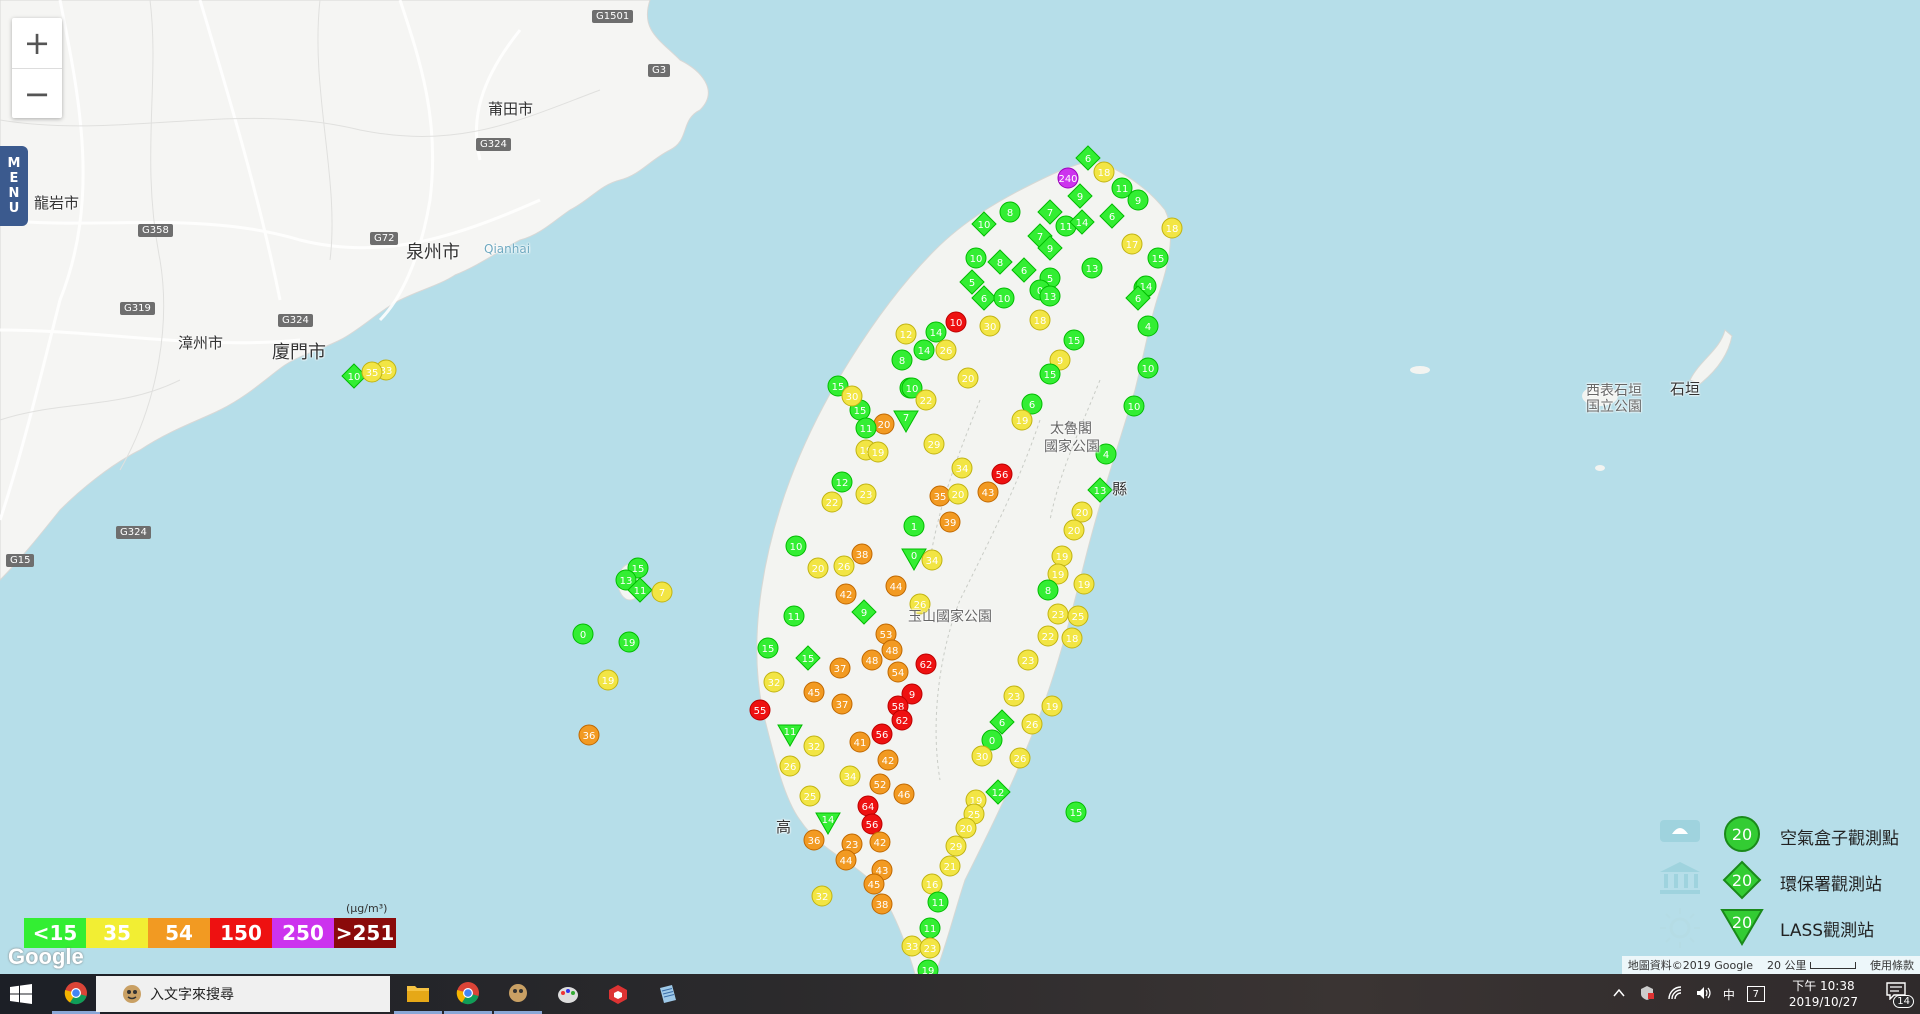 This screenshot has height=1014, width=1920. I want to click on station-marker: 21, so click(950, 866).